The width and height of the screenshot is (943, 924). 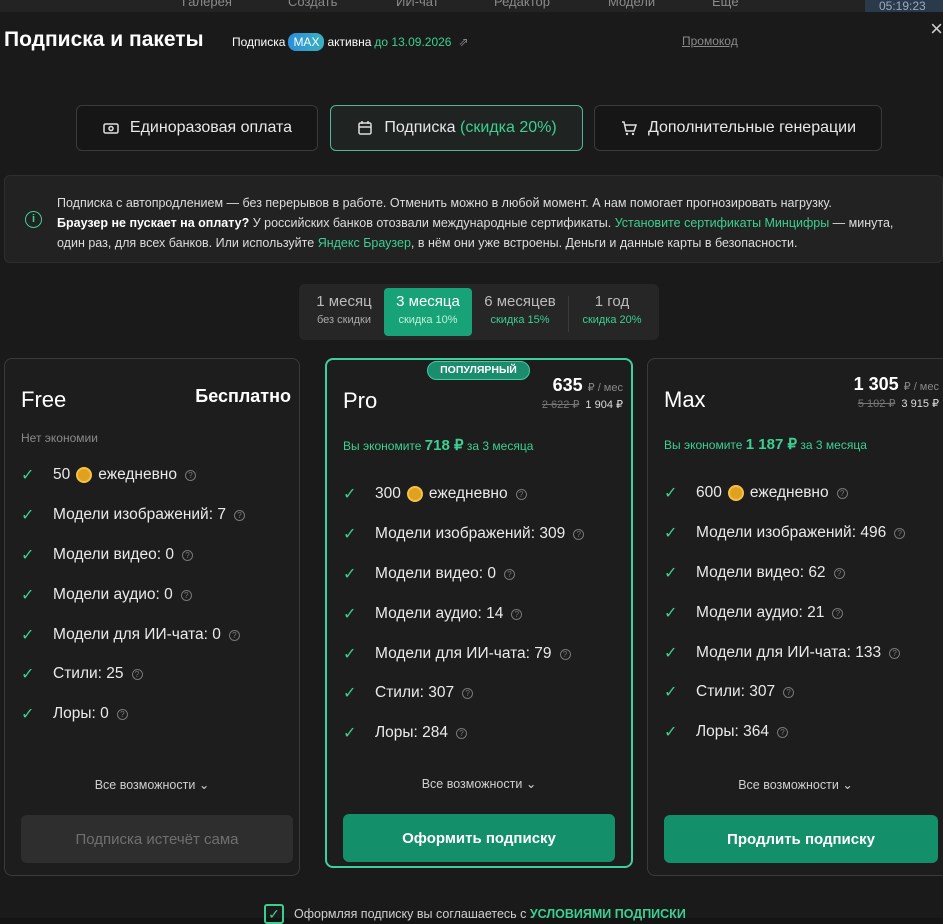 What do you see at coordinates (752, 127) in the screenshot?
I see `tab-extra-label: Дополнительные генерации` at bounding box center [752, 127].